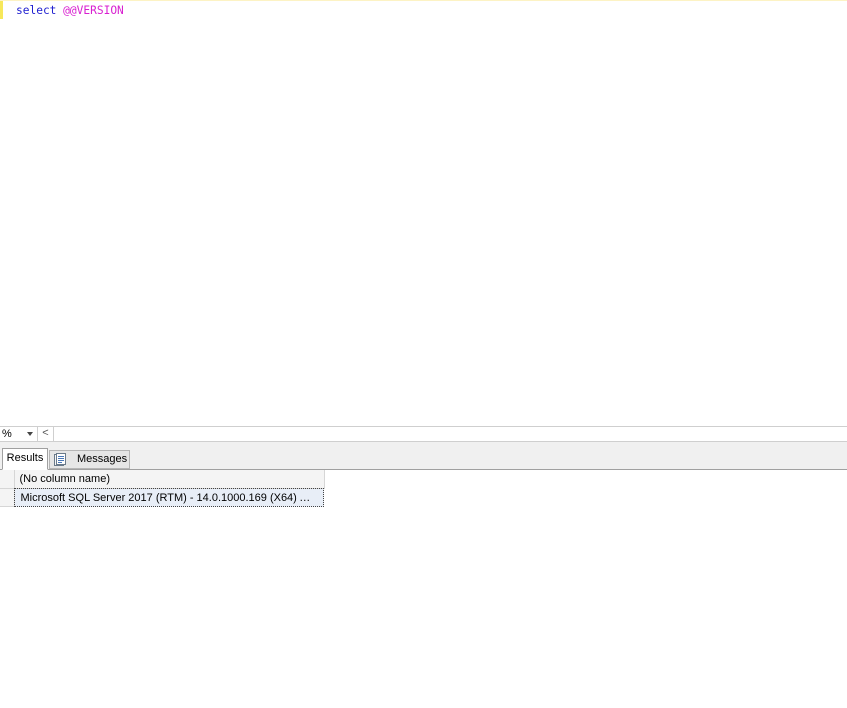 This screenshot has height=708, width=847. I want to click on editor-status-strip: % <, so click(423, 434).